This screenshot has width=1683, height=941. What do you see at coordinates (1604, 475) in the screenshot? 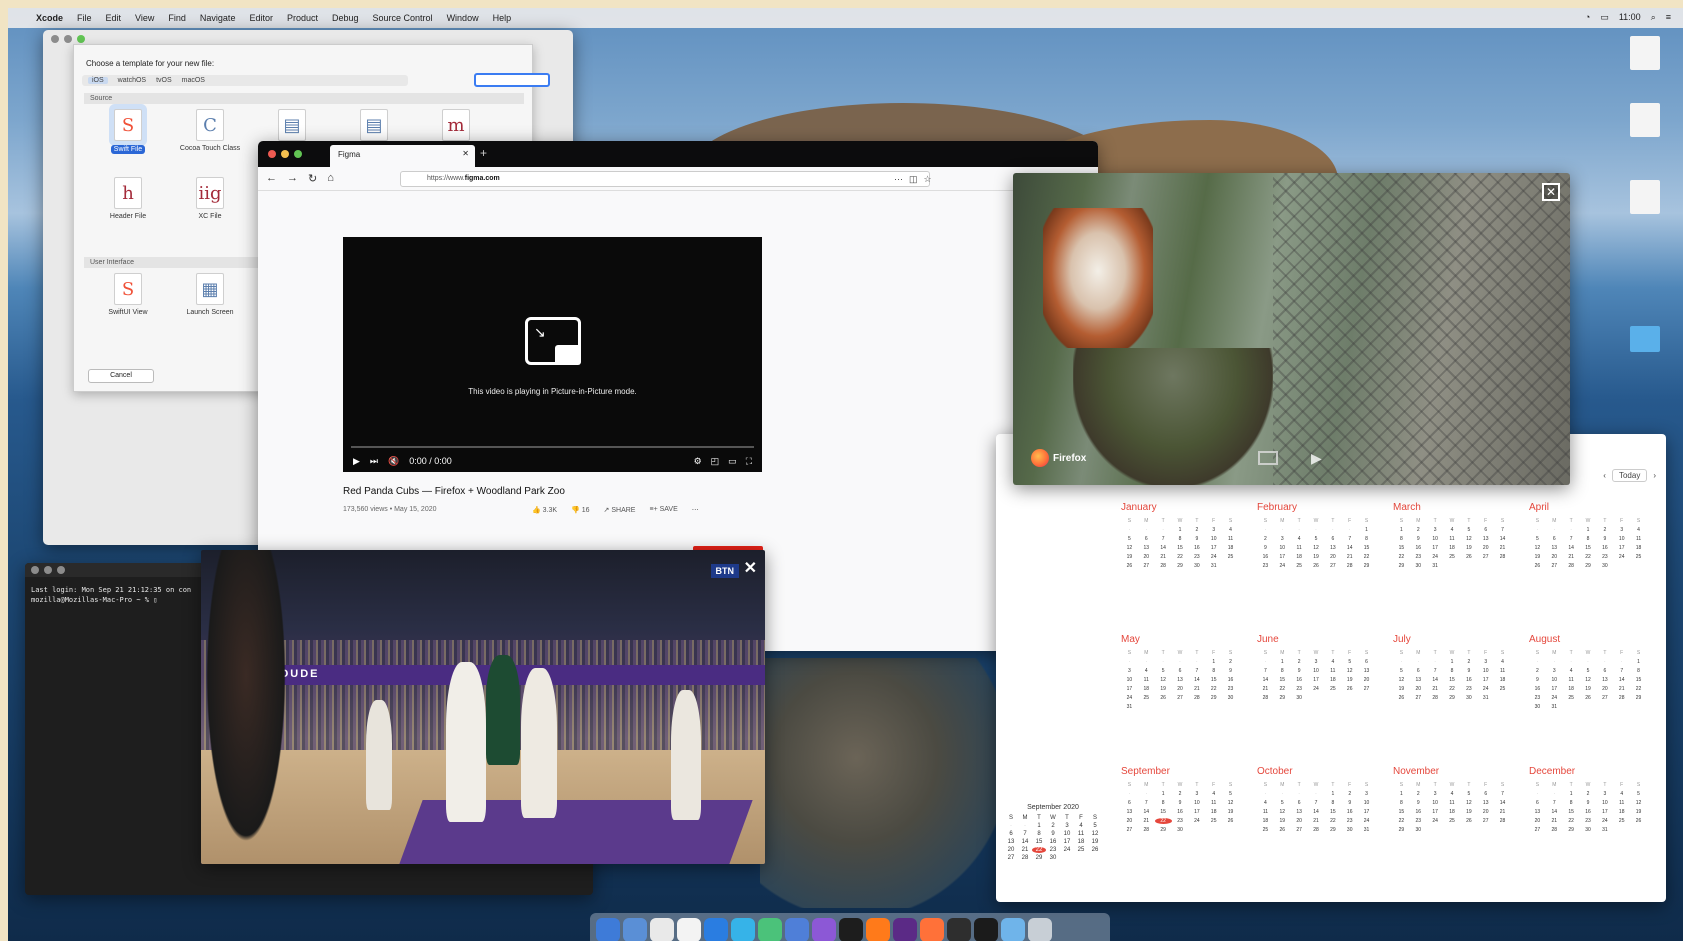
I see `prev-year-icon: ‹` at bounding box center [1604, 475].